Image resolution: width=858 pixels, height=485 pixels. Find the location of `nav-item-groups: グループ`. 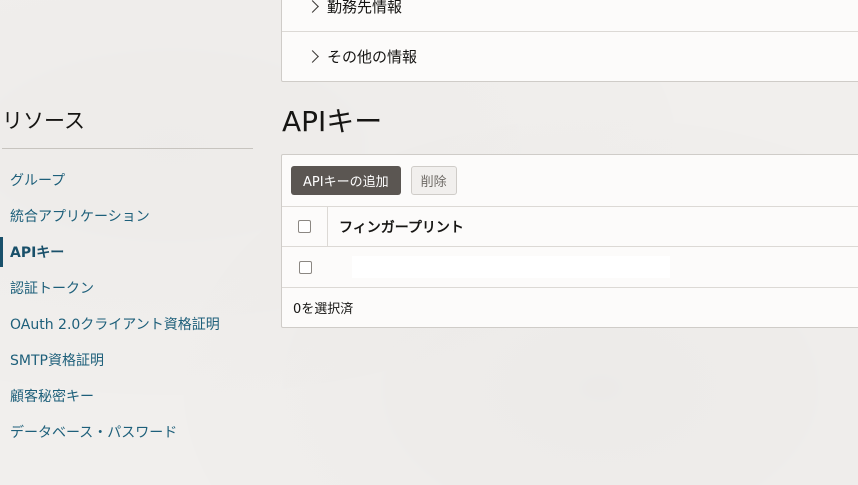

nav-item-groups: グループ is located at coordinates (130, 180).